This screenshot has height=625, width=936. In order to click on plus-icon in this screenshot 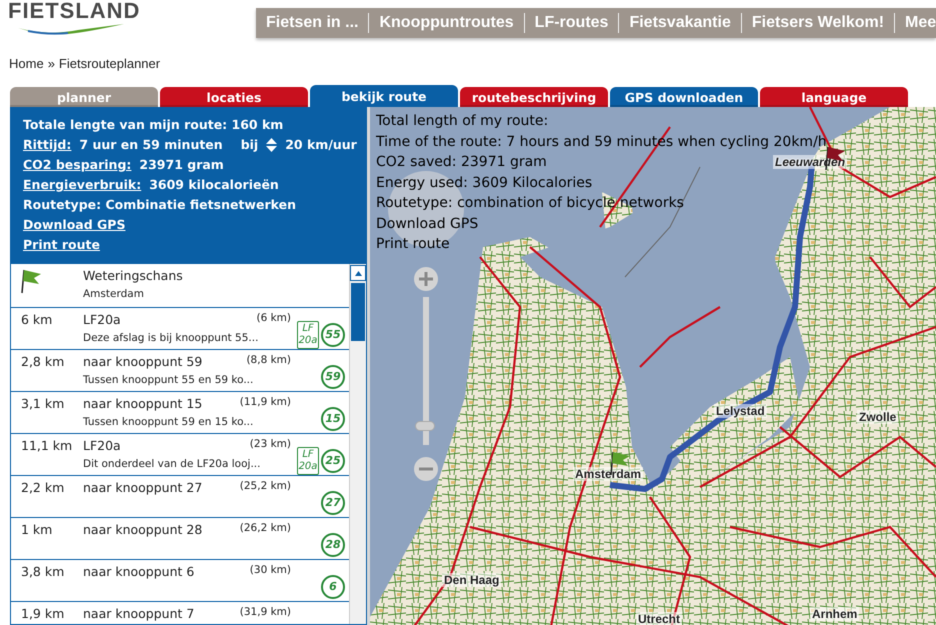, I will do `click(426, 279)`.